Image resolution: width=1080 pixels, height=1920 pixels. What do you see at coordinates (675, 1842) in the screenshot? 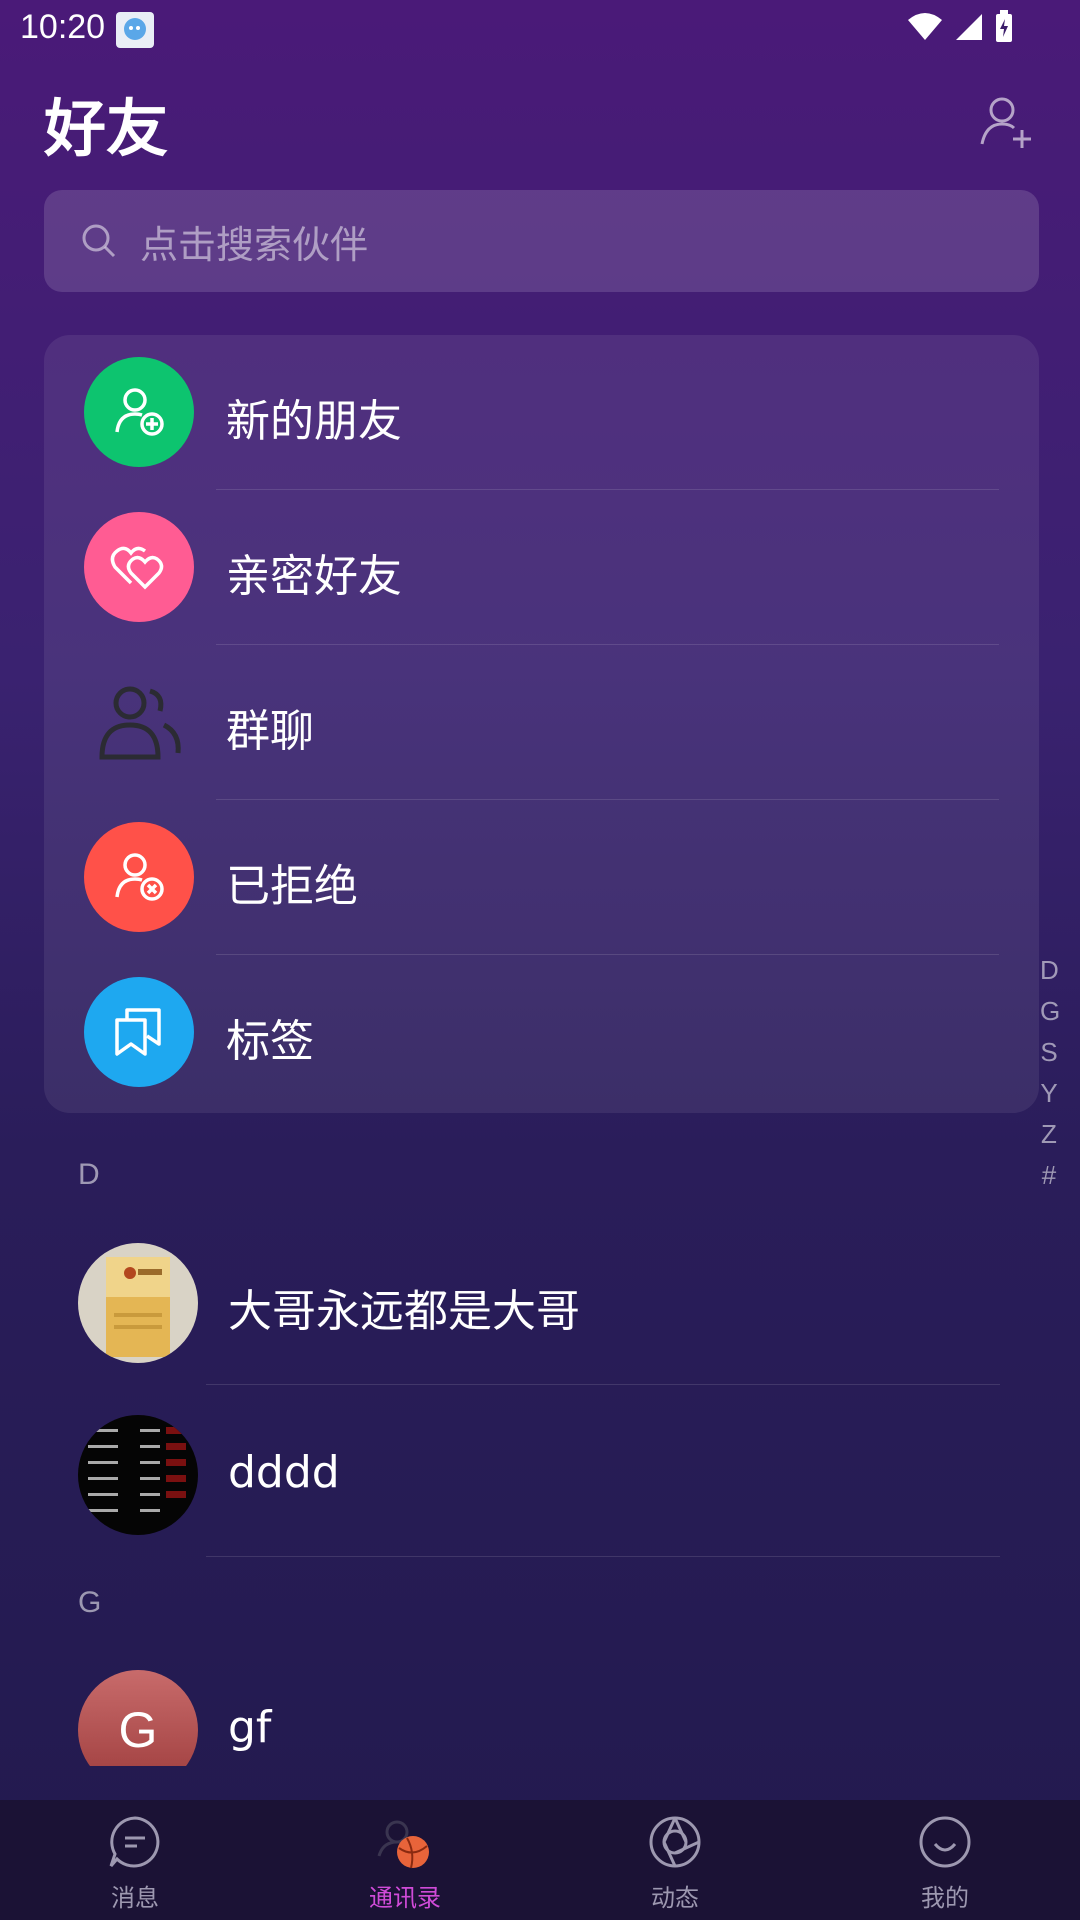
I see `aperture-icon` at bounding box center [675, 1842].